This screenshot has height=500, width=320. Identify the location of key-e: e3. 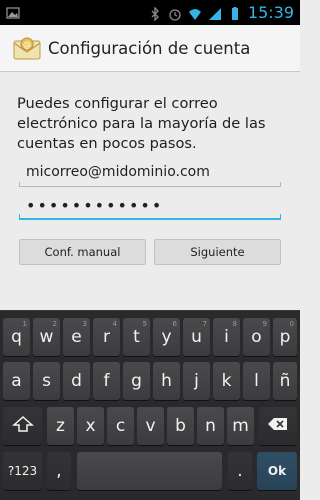
(76, 337).